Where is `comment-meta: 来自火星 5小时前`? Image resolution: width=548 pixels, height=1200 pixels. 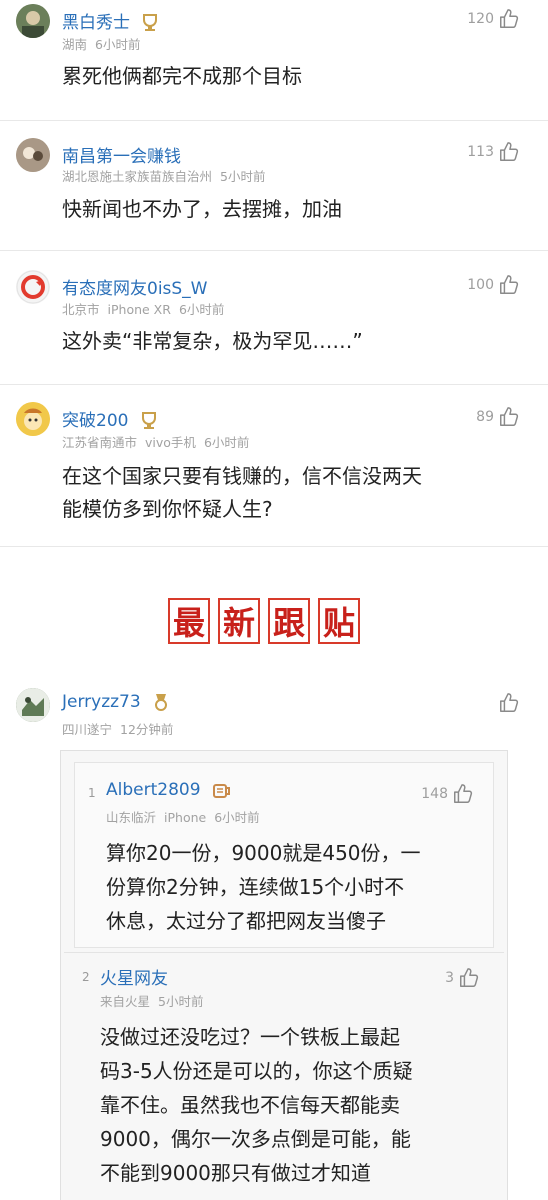 comment-meta: 来自火星 5小时前 is located at coordinates (152, 1001).